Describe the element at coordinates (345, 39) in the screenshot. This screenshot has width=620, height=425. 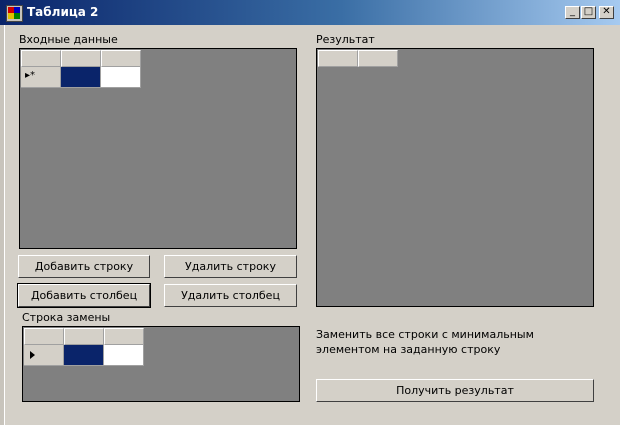
I see `result-label: Результат` at that location.